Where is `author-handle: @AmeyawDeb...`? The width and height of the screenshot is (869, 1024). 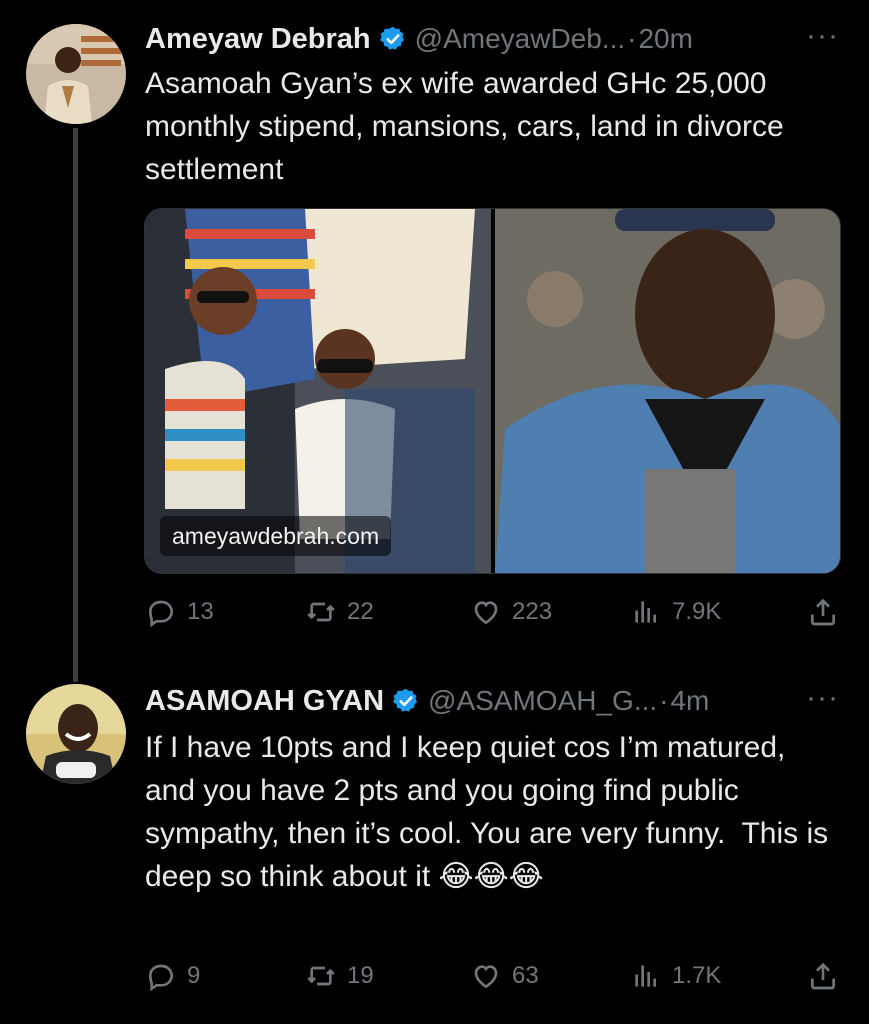 author-handle: @AmeyawDeb... is located at coordinates (520, 39).